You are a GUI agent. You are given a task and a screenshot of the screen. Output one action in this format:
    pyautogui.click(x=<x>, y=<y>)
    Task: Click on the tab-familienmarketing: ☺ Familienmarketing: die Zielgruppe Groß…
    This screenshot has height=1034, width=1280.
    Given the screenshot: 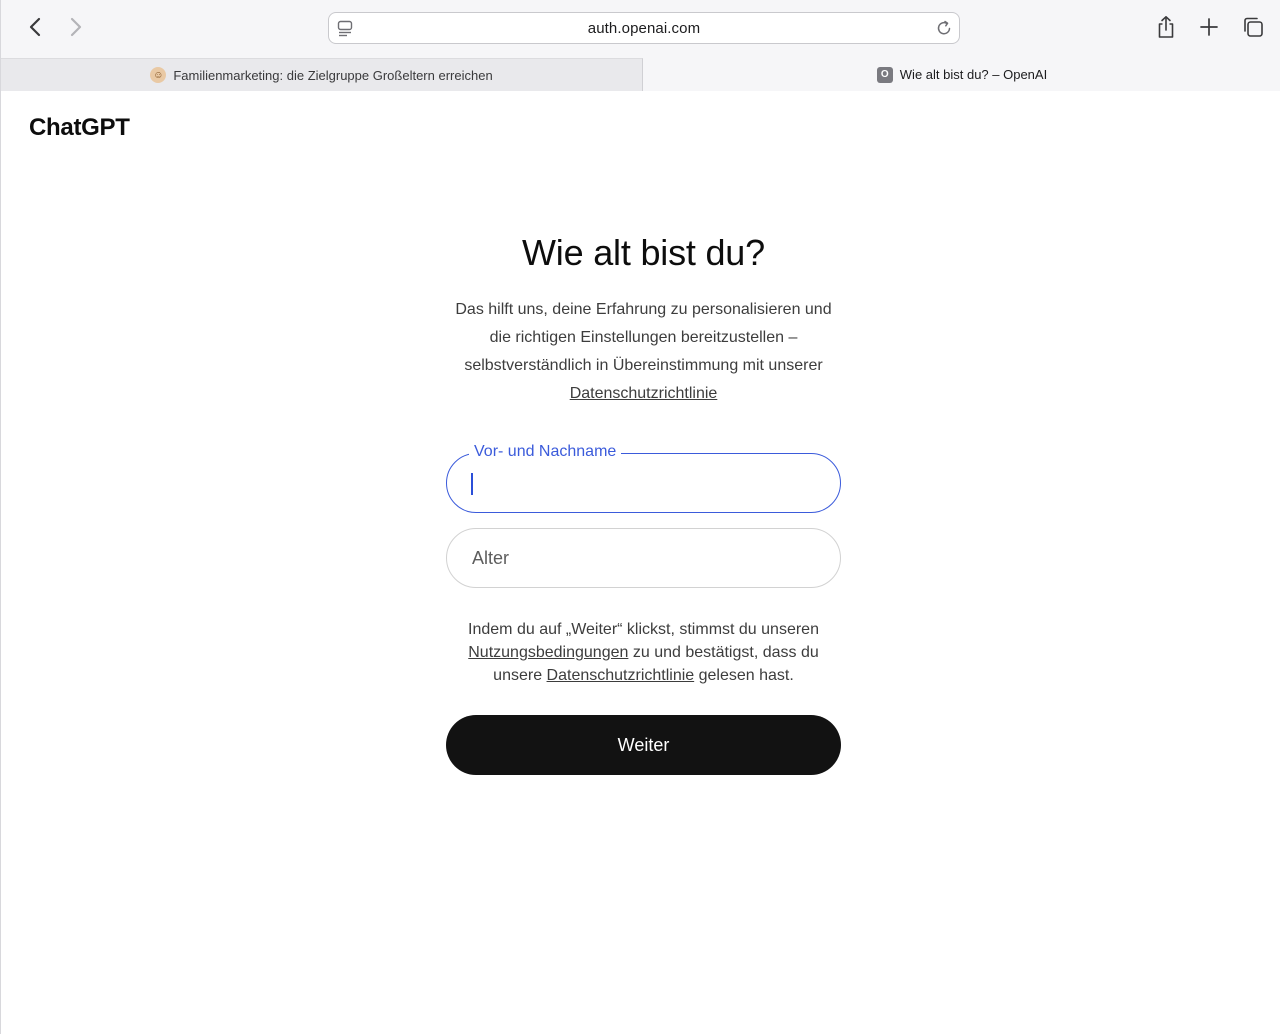 What is the action you would take?
    pyautogui.click(x=322, y=74)
    